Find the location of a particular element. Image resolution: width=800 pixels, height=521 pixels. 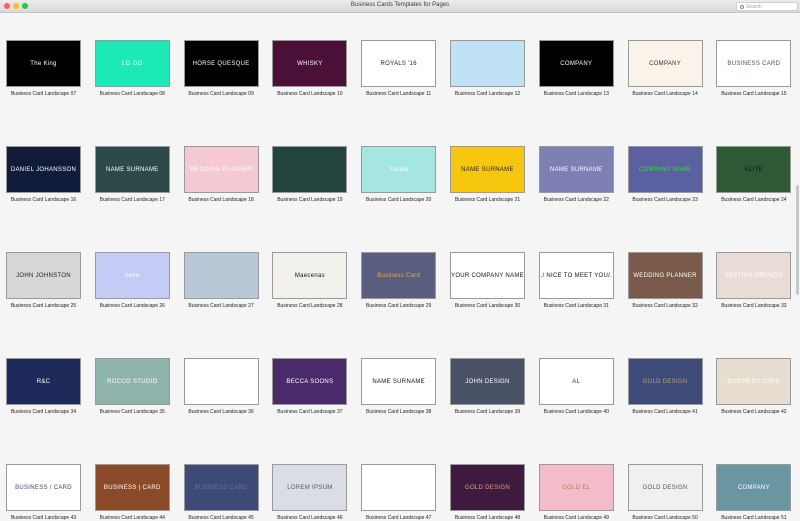

template-thumbnail: COMPANY NAME is located at coordinates (665, 169).